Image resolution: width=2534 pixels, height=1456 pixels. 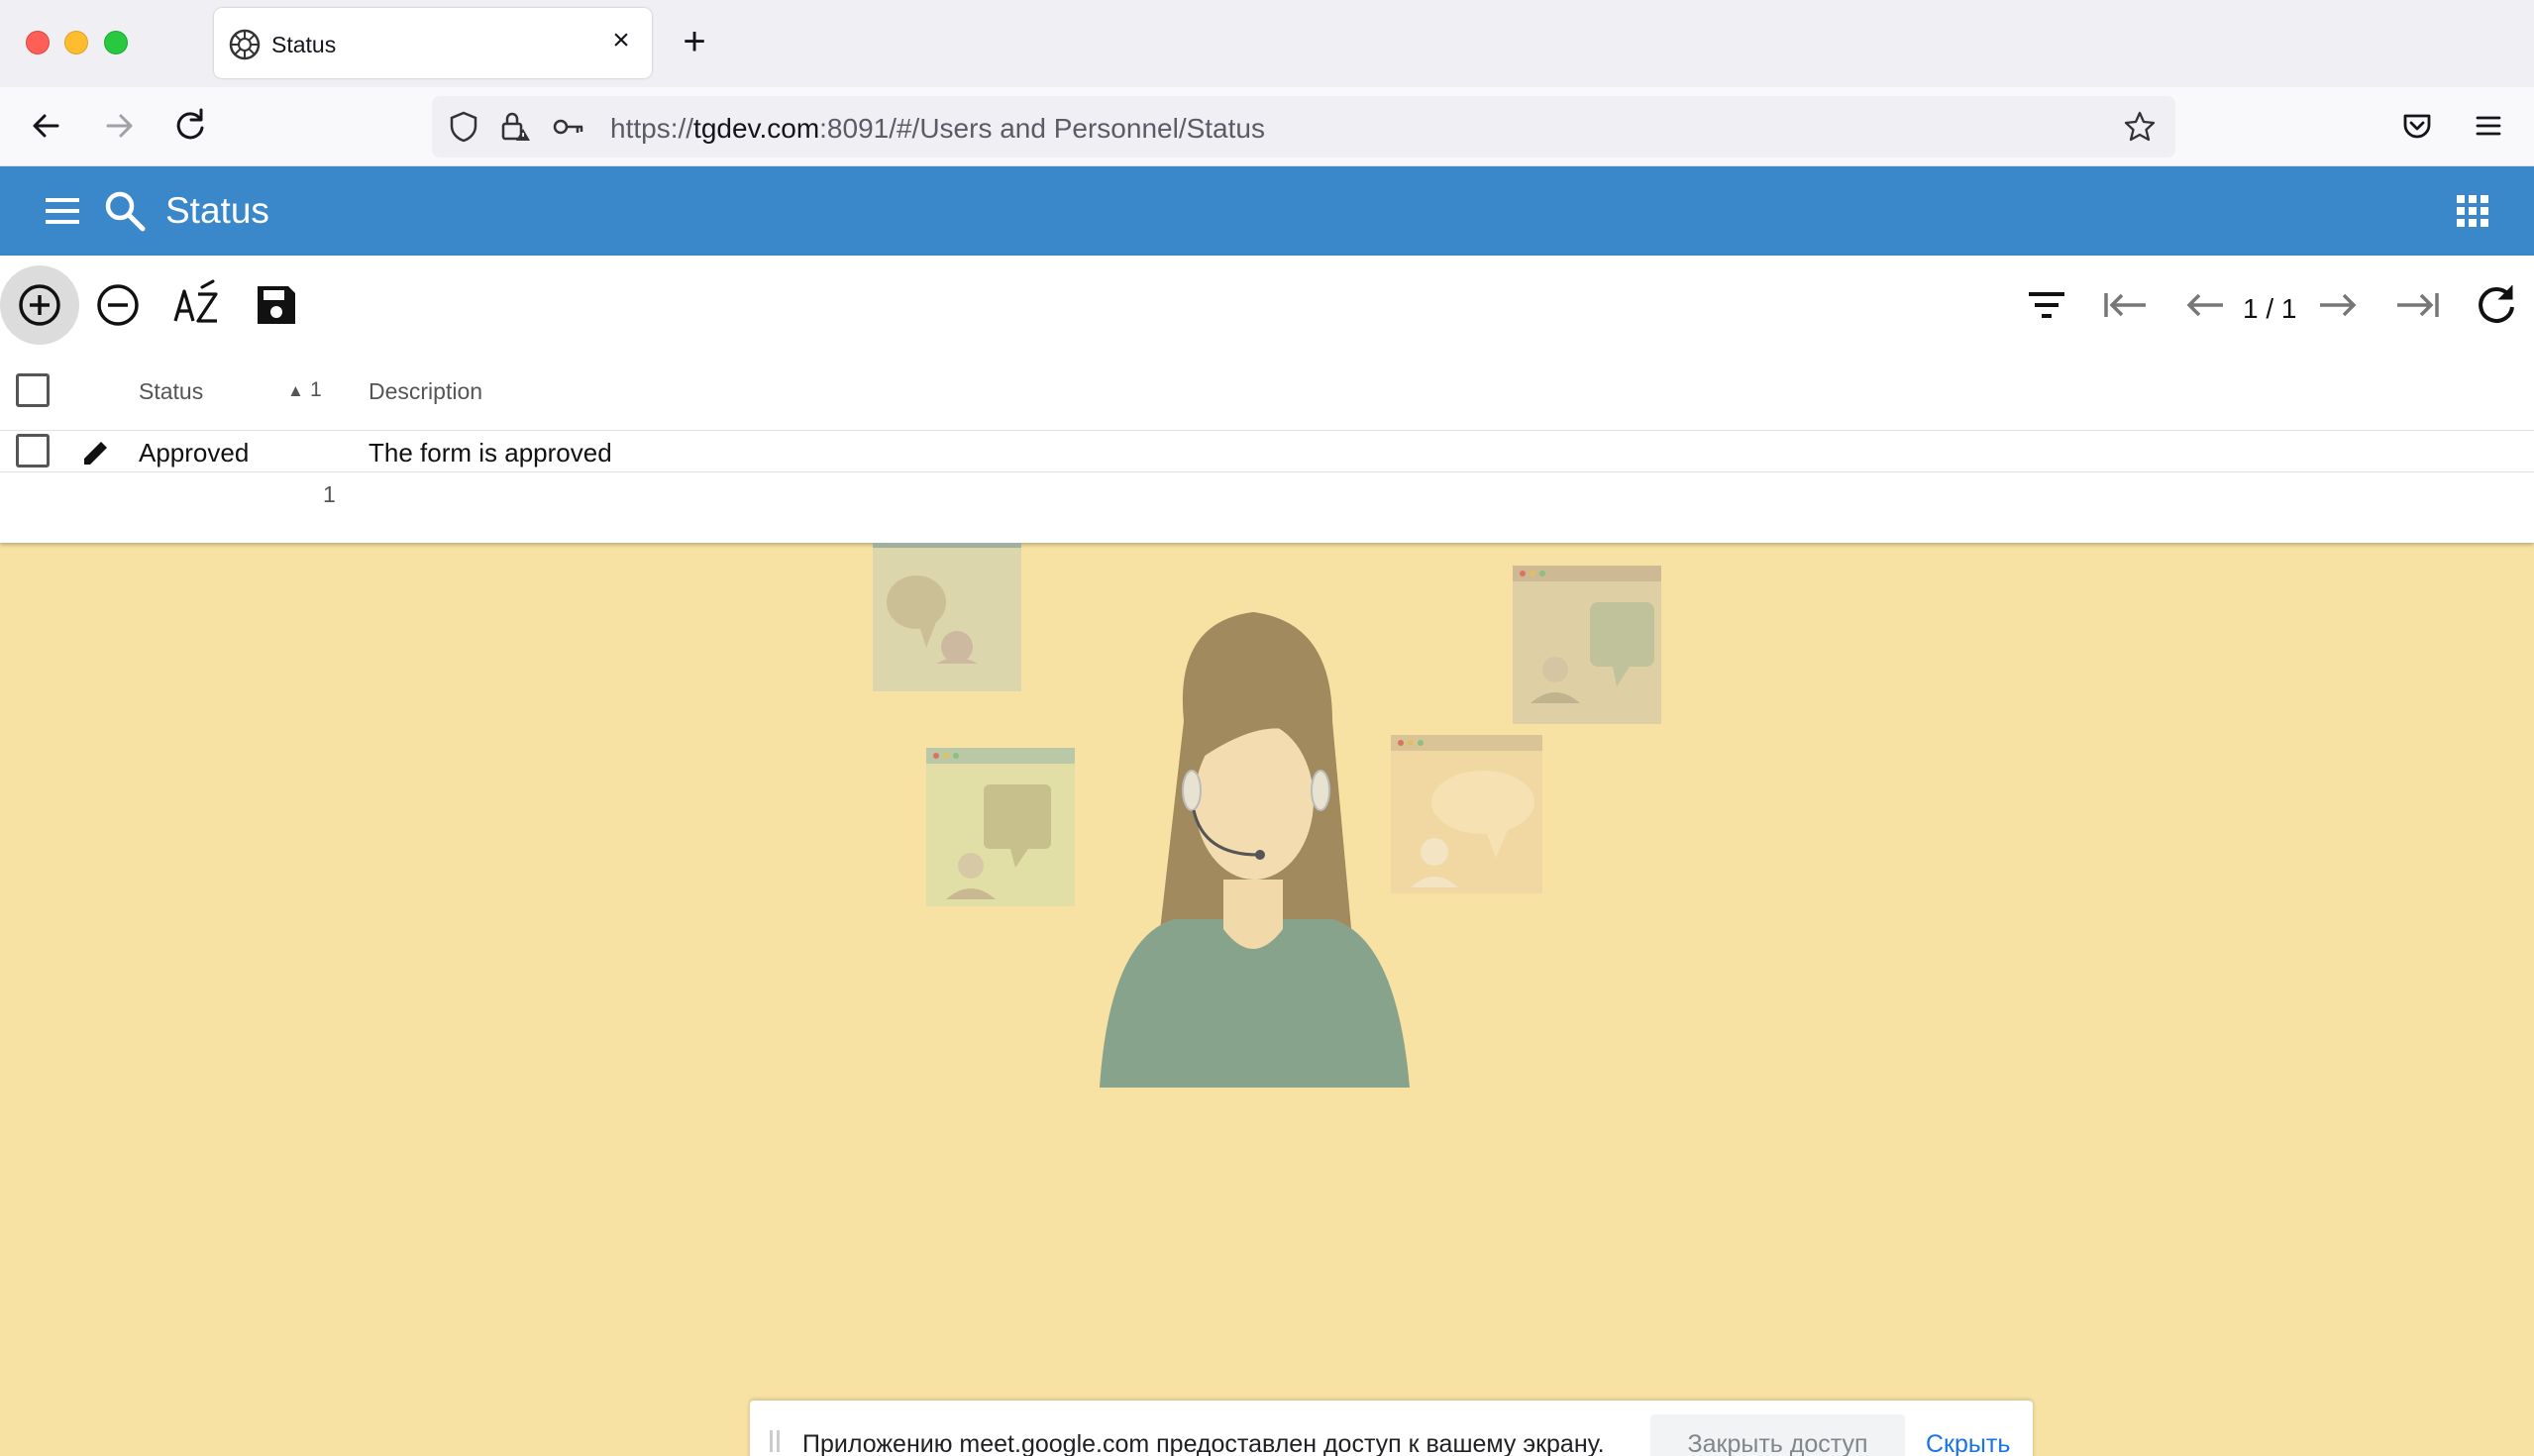 I want to click on next-page-button, so click(x=2338, y=305).